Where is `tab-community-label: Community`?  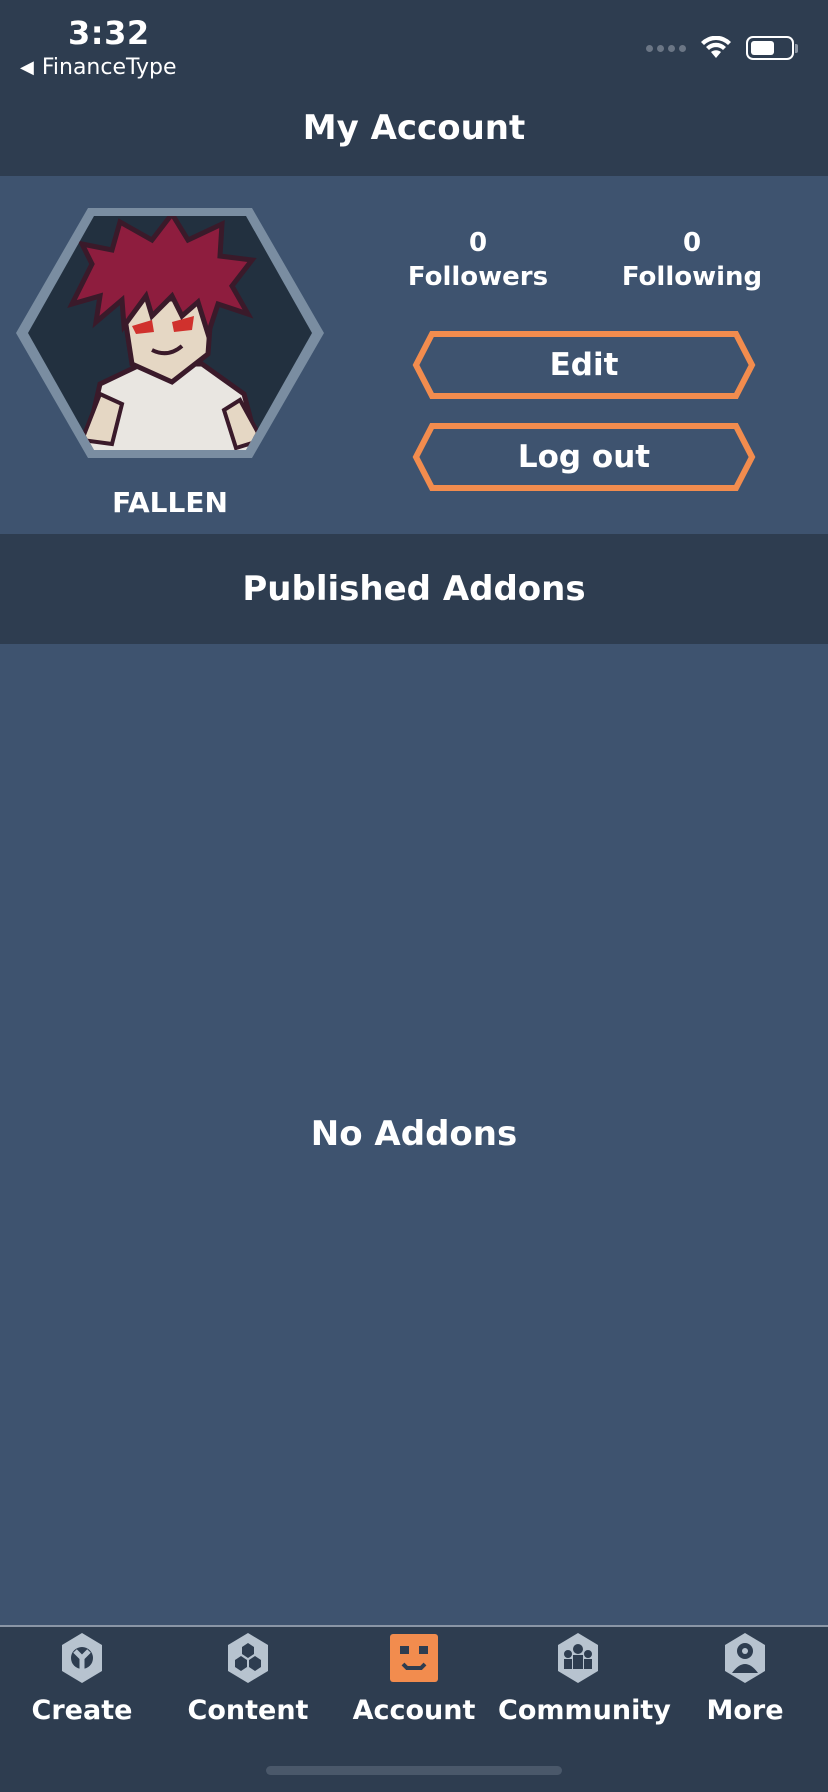 tab-community-label: Community is located at coordinates (584, 1710).